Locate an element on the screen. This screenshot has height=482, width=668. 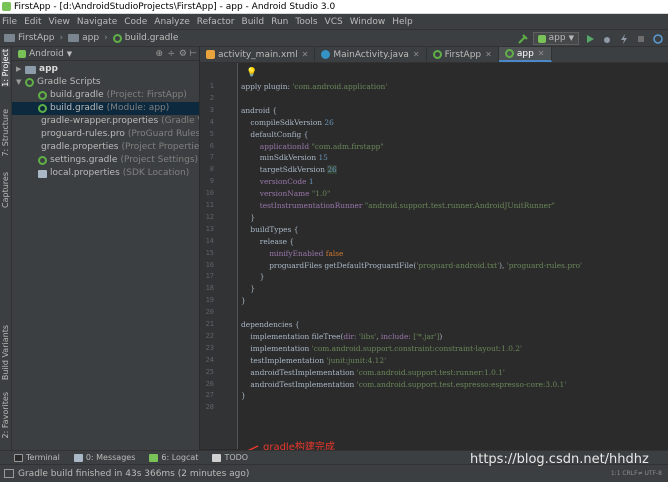
line-number: 14 is located at coordinates (209, 240).